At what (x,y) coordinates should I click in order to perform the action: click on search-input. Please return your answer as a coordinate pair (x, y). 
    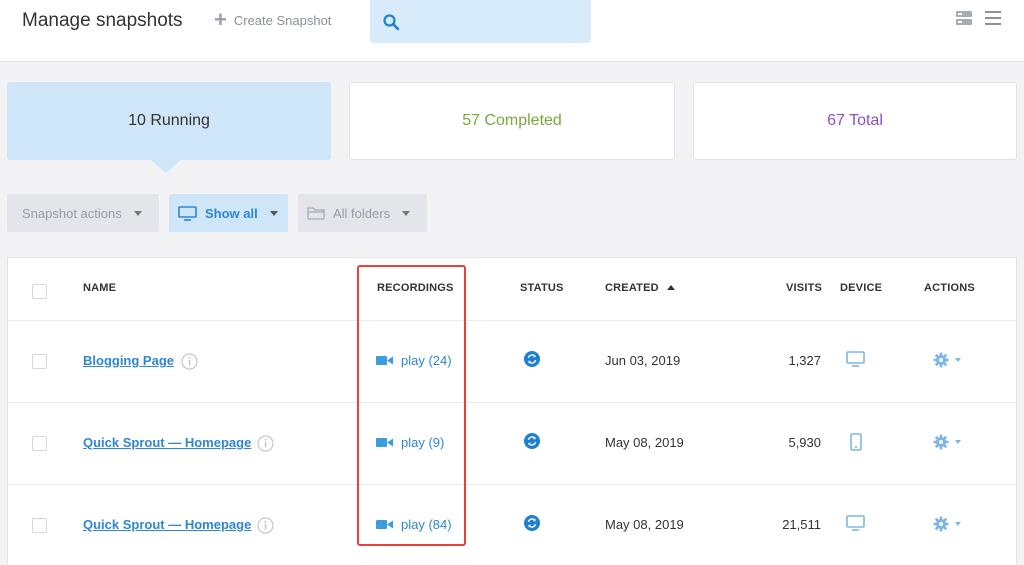
    Looking at the image, I should click on (495, 21).